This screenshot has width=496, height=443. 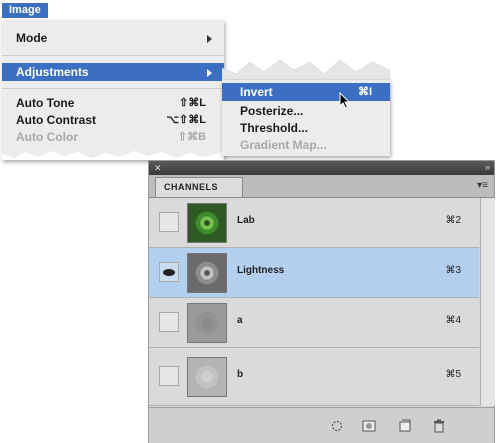 What do you see at coordinates (113, 120) in the screenshot?
I see `menu-item-auto-contrast: Auto Contrast ⌥⇧⌘L` at bounding box center [113, 120].